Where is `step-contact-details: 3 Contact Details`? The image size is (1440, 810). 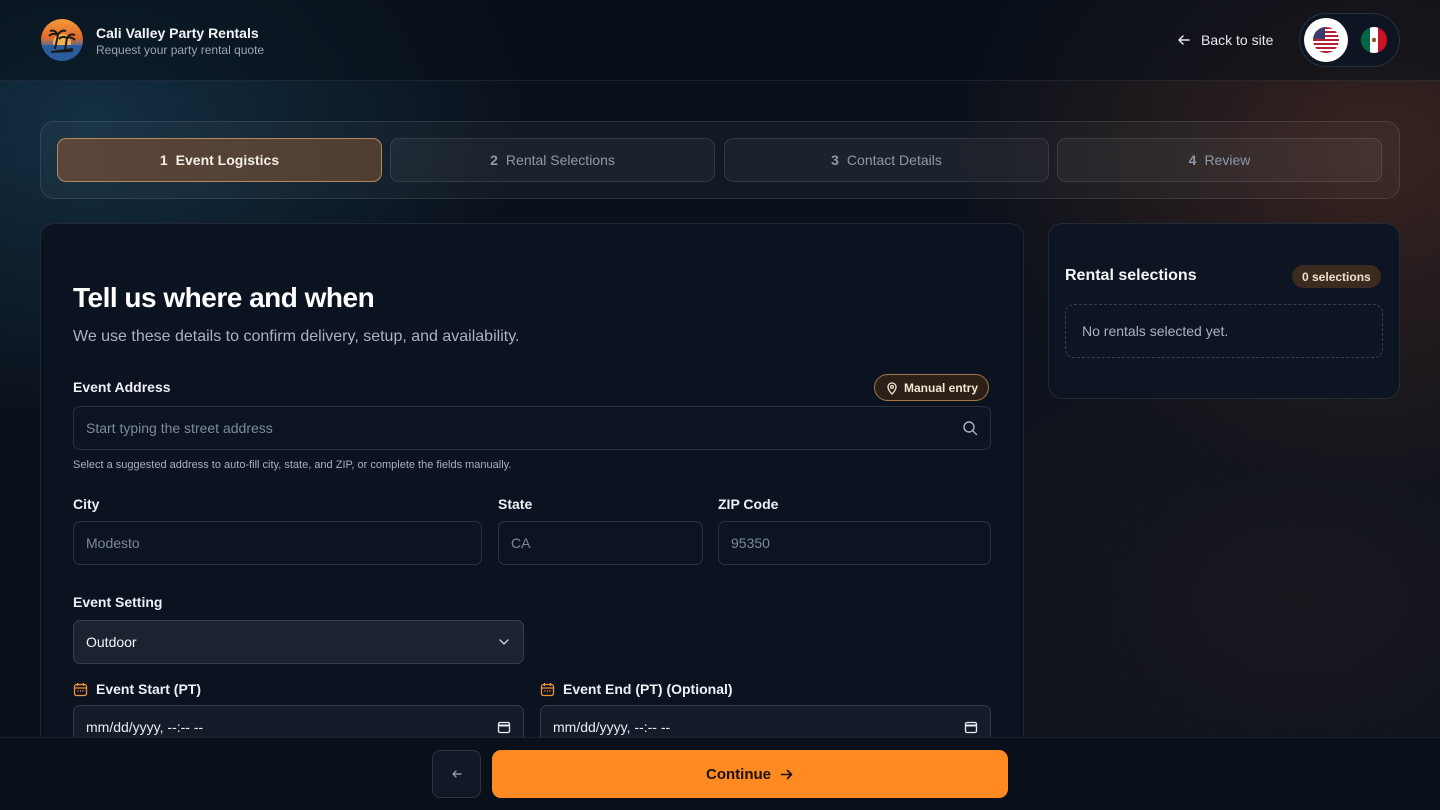
step-contact-details: 3 Contact Details is located at coordinates (886, 160).